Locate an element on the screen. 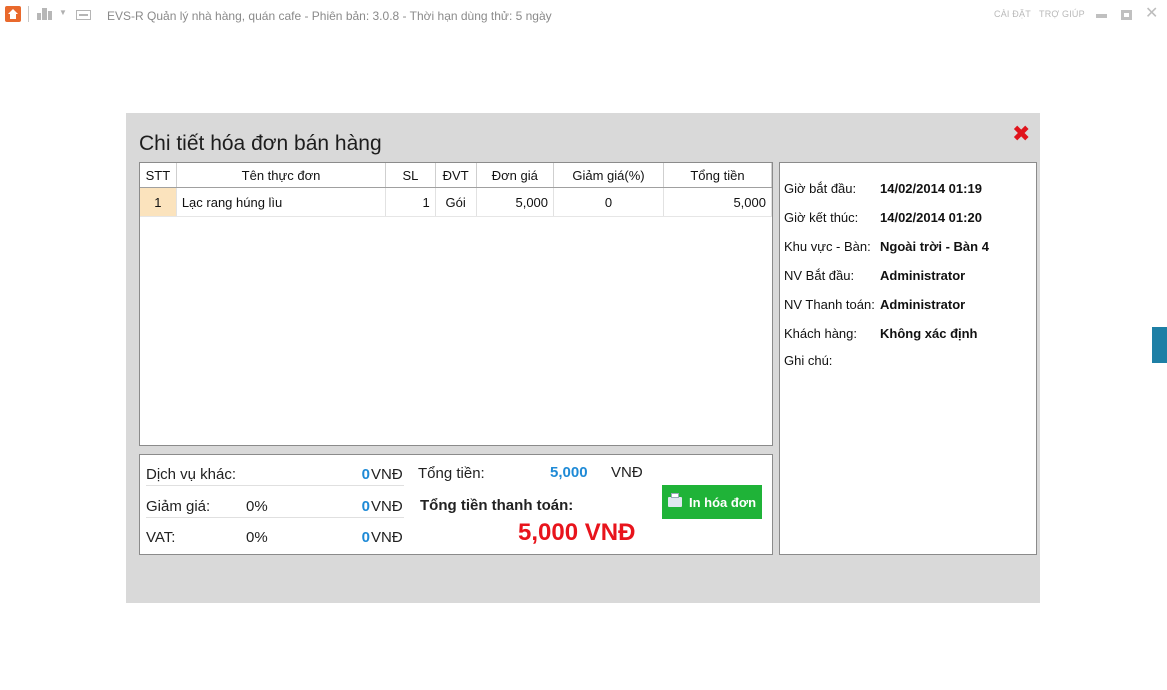 The width and height of the screenshot is (1167, 690). end-time-value: 14/02/2014 01:20 is located at coordinates (931, 217).